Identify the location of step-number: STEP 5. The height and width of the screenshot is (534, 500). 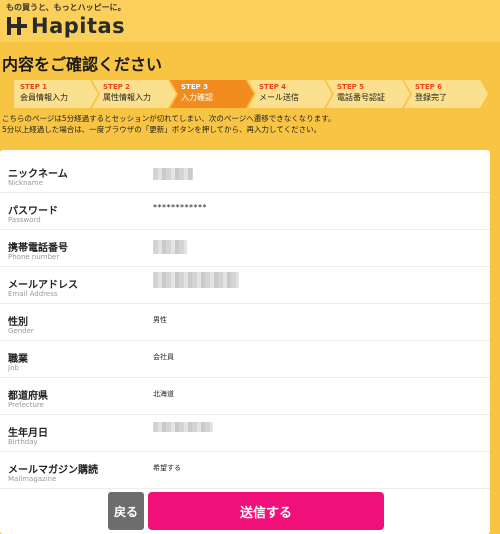
(351, 87).